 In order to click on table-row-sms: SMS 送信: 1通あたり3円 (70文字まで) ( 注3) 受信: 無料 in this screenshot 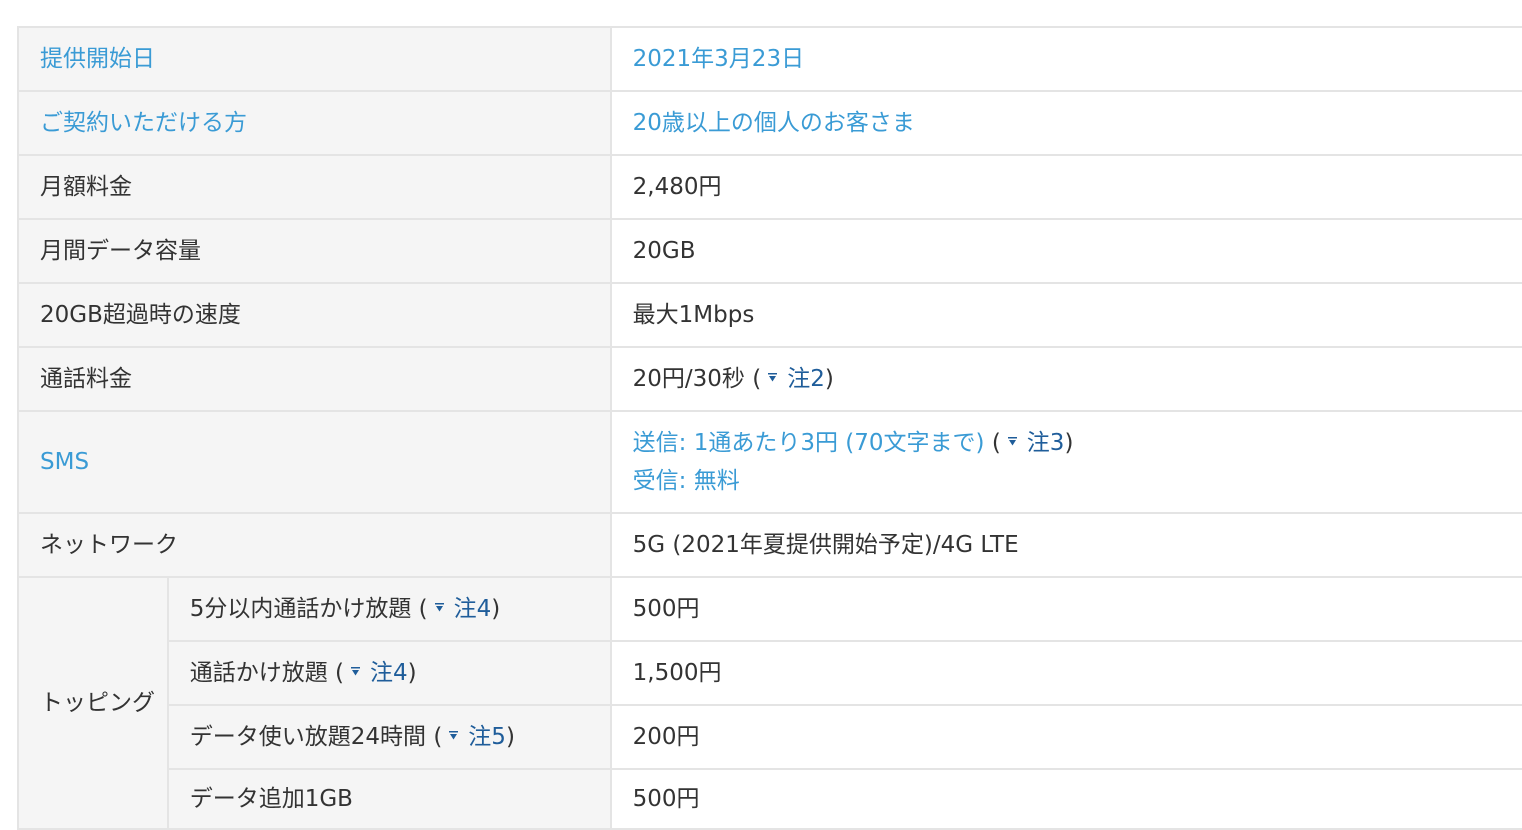, I will do `click(769, 462)`.